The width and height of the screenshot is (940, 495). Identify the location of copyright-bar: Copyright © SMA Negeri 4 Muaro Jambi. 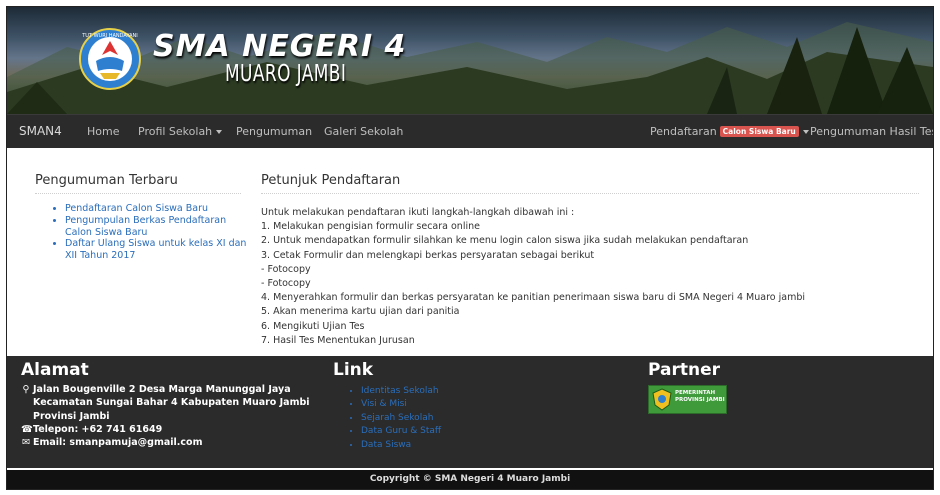
(470, 479).